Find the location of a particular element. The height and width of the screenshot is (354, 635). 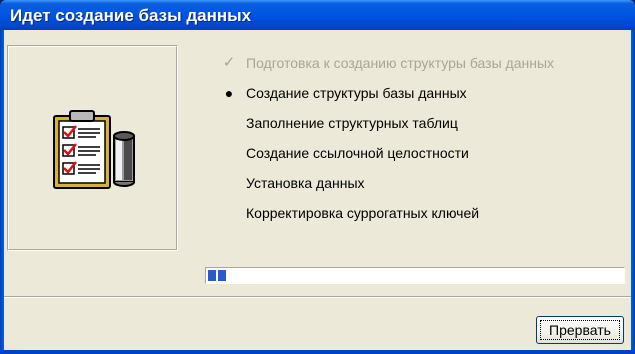

step-item: Установка данных is located at coordinates (423, 183).